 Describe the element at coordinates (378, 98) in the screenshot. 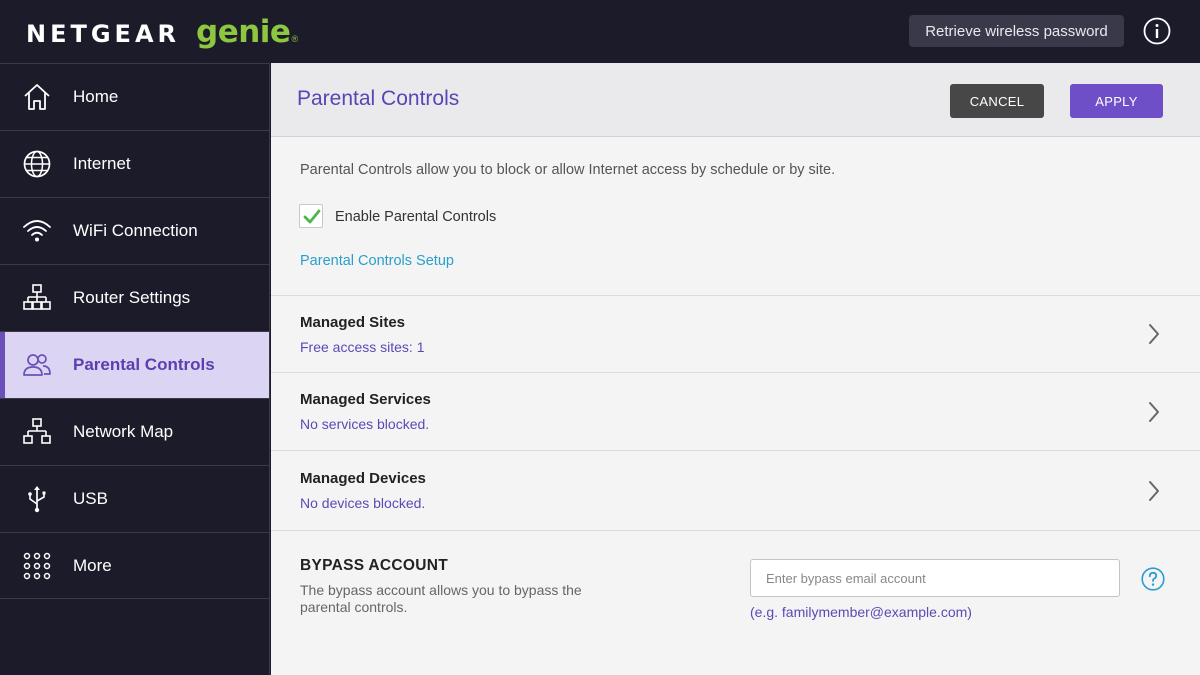

I see `page-title: Parental Controls` at that location.